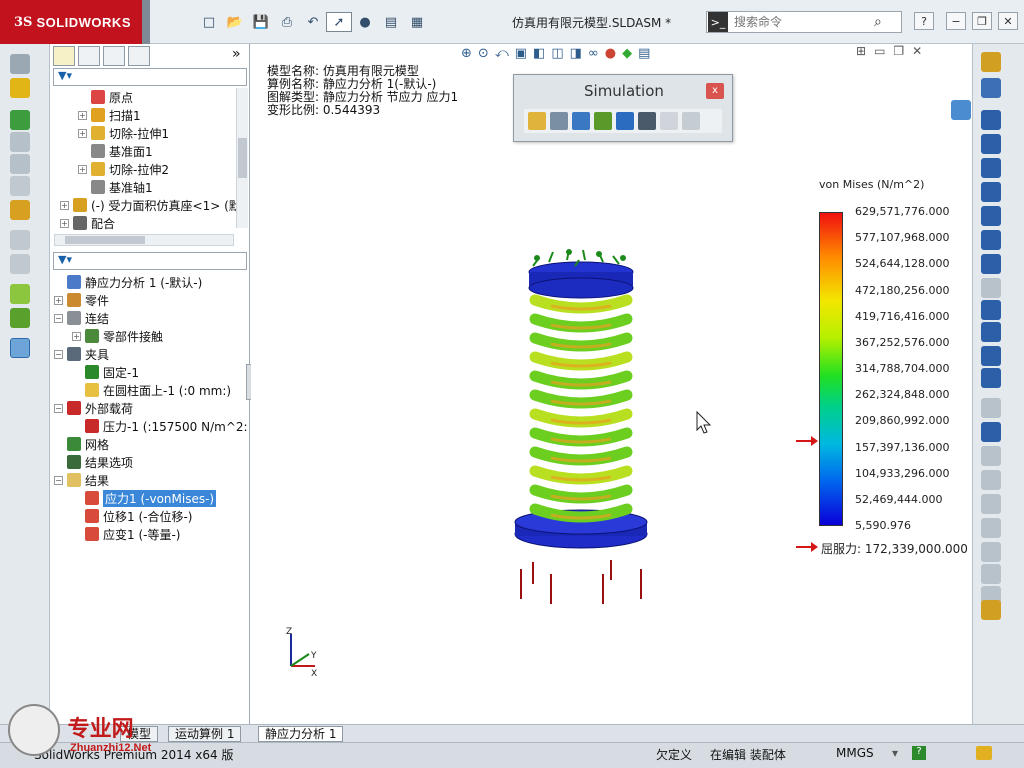 The width and height of the screenshot is (1024, 768). I want to click on tree-item: 在圆柱面上-1 (:0 mm:), so click(151, 390).